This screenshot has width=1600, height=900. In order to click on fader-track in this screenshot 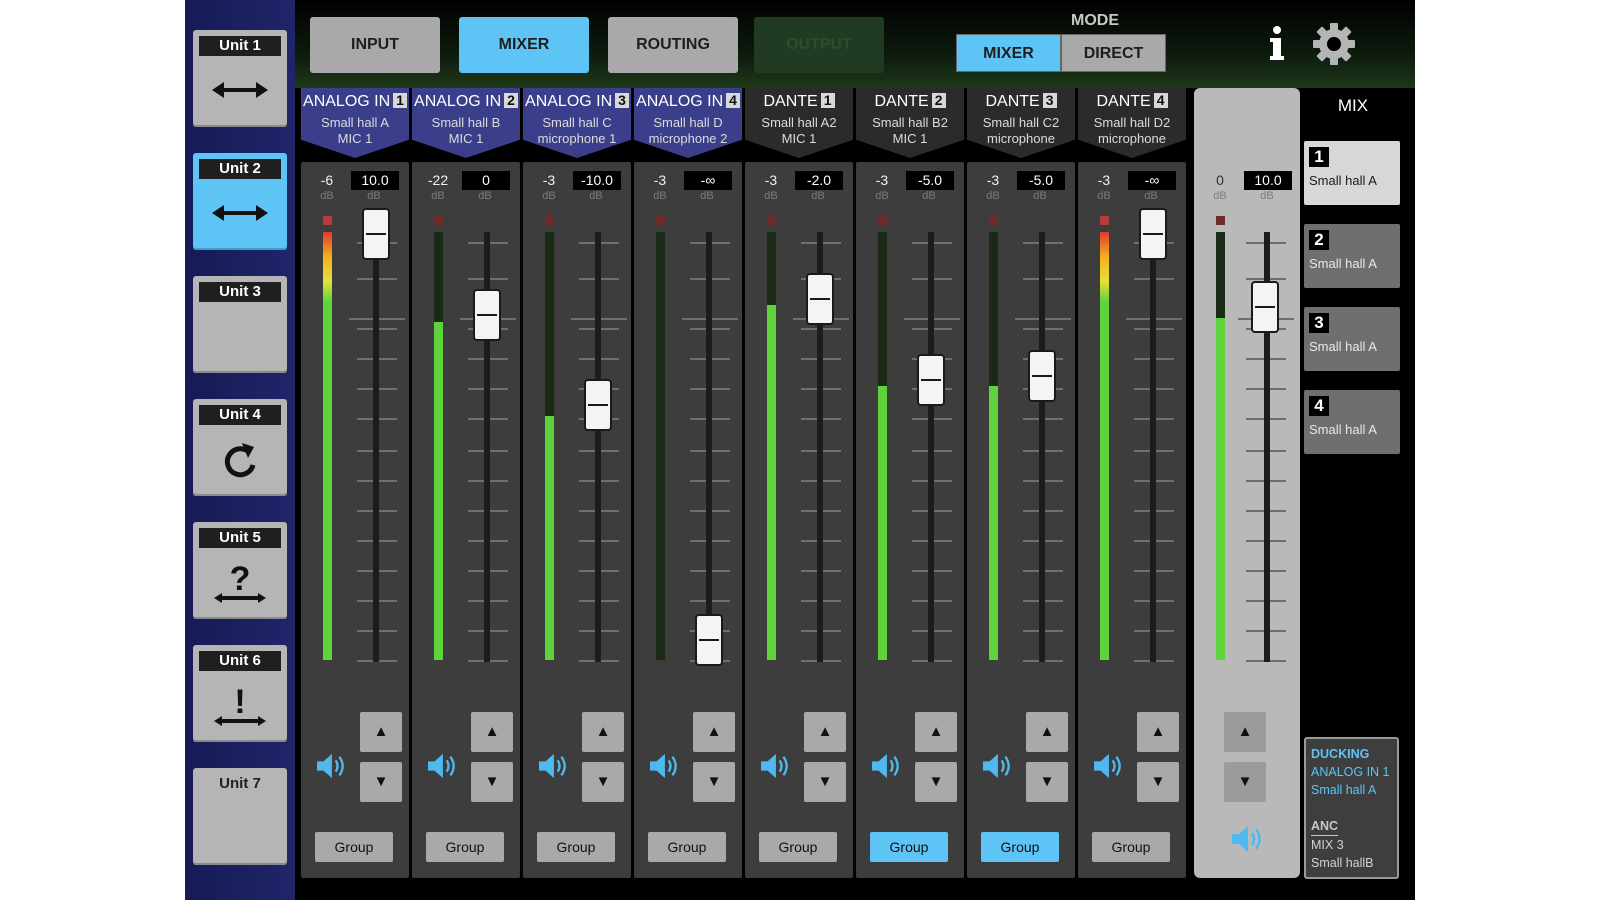, I will do `click(709, 447)`.